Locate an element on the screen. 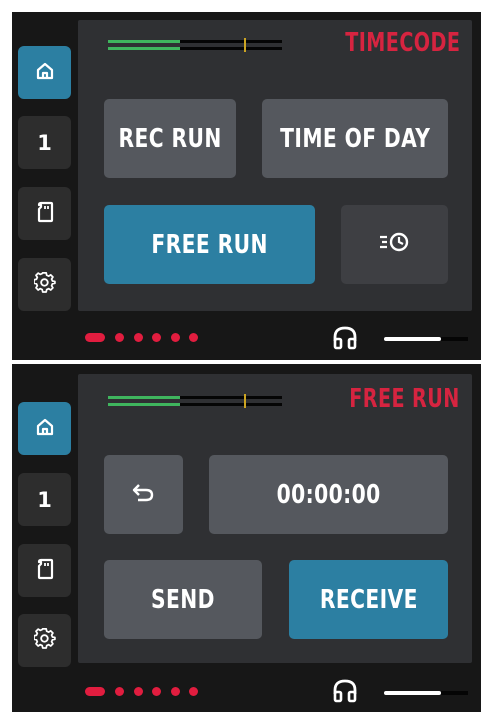 This screenshot has height=712, width=481. receive-button: RECEIVE is located at coordinates (368, 599).